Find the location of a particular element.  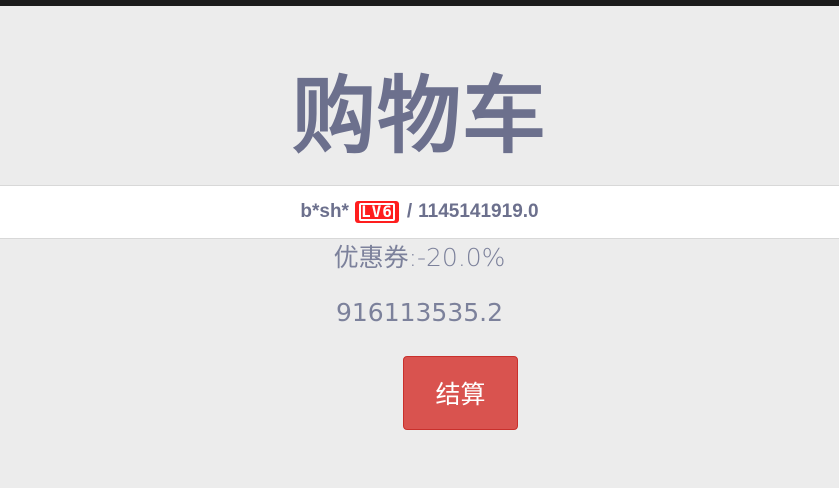

user-info-bar: b*sh* LV6 / 1145141919.0 is located at coordinates (419, 212).